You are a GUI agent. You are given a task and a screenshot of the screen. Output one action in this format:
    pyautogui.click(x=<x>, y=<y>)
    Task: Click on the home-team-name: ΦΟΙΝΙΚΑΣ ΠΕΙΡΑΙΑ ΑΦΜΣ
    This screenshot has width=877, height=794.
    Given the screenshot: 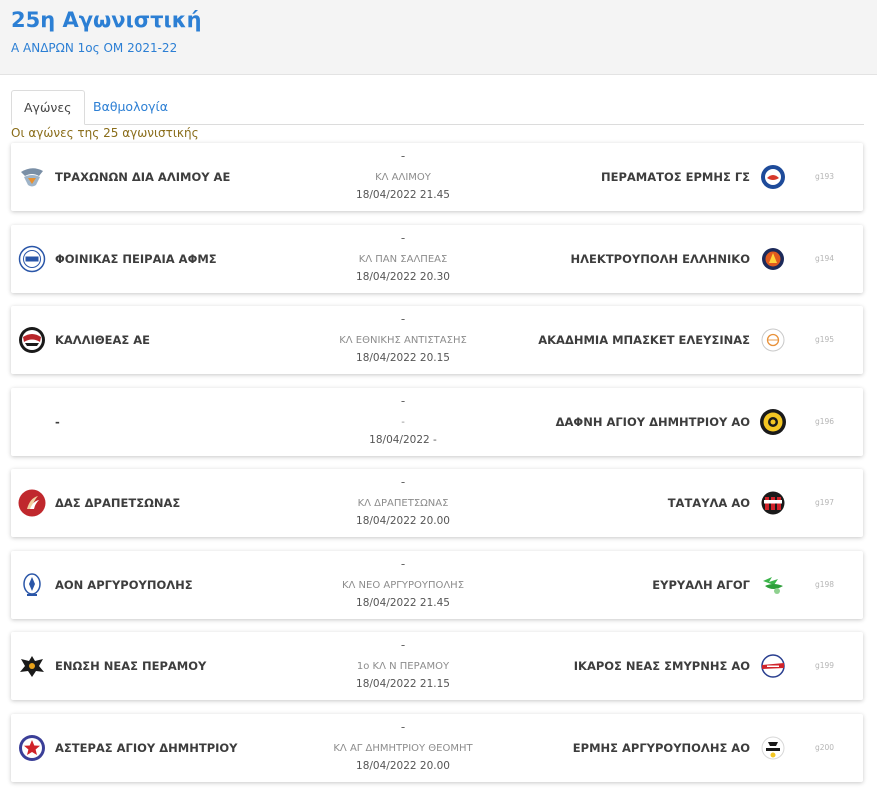 What is the action you would take?
    pyautogui.click(x=136, y=259)
    